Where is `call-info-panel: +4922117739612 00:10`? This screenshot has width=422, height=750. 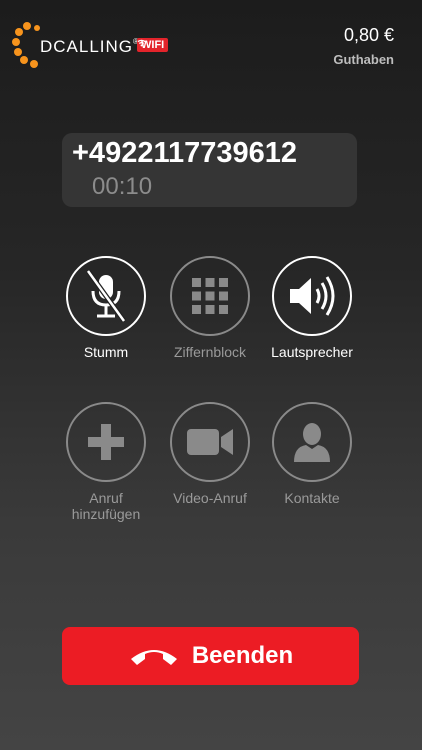
call-info-panel: +4922117739612 00:10 is located at coordinates (209, 170).